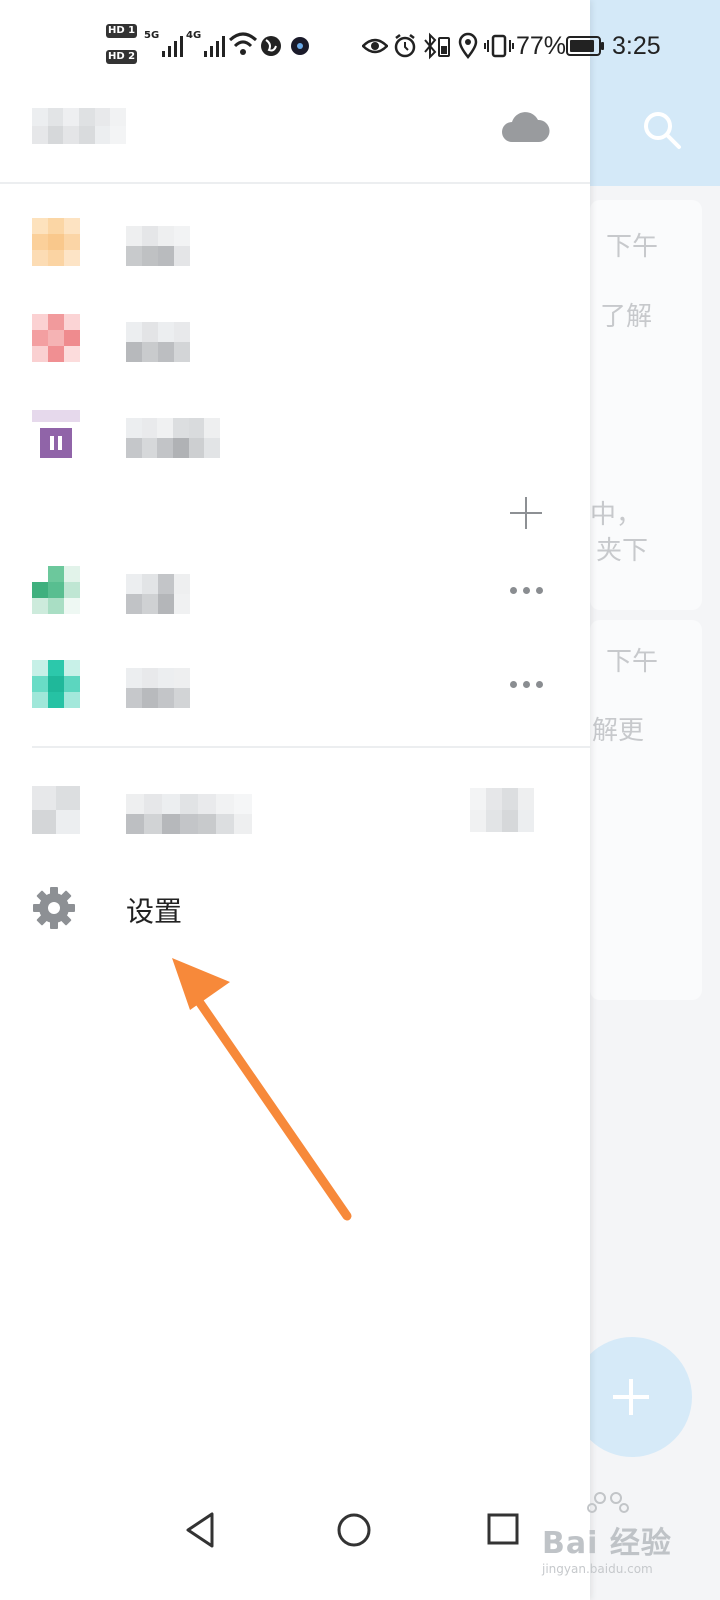 This screenshot has width=720, height=1600. Describe the element at coordinates (122, 57) in the screenshot. I see `hd-badge: HD 2` at that location.